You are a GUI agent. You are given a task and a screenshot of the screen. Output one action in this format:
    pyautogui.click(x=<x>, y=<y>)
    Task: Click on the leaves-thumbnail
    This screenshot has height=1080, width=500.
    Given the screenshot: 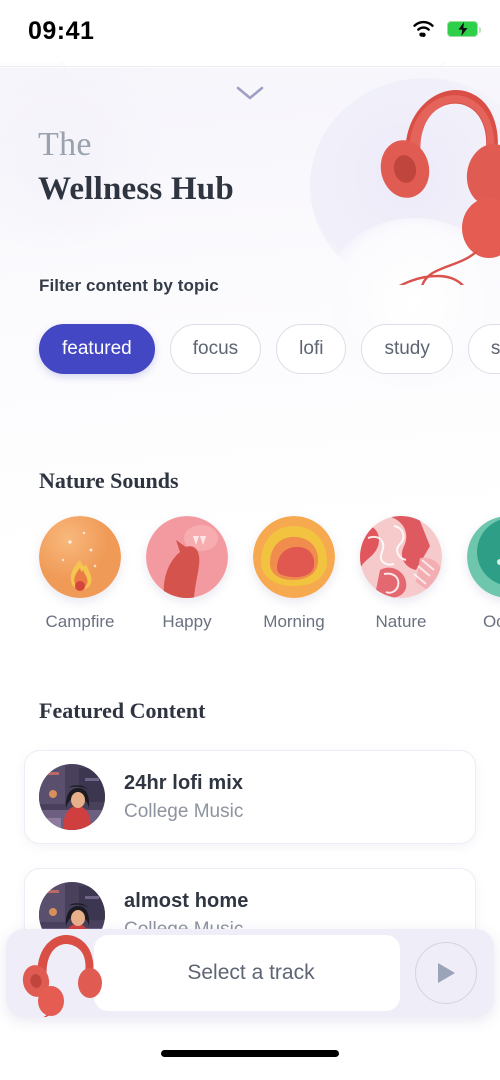 What is the action you would take?
    pyautogui.click(x=401, y=557)
    